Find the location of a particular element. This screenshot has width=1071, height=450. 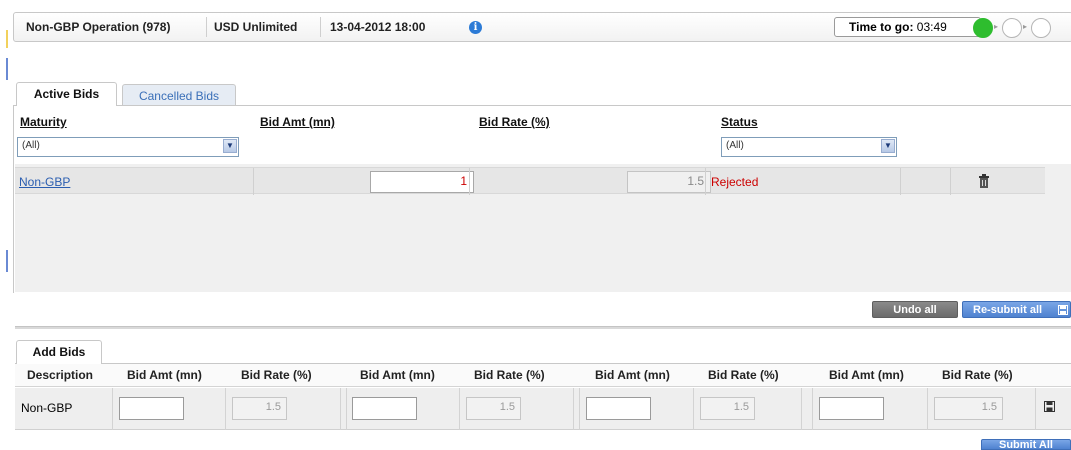

add-bid-row: Non-GBP 1.5 1.5 1.5 1.5 is located at coordinates (543, 409).